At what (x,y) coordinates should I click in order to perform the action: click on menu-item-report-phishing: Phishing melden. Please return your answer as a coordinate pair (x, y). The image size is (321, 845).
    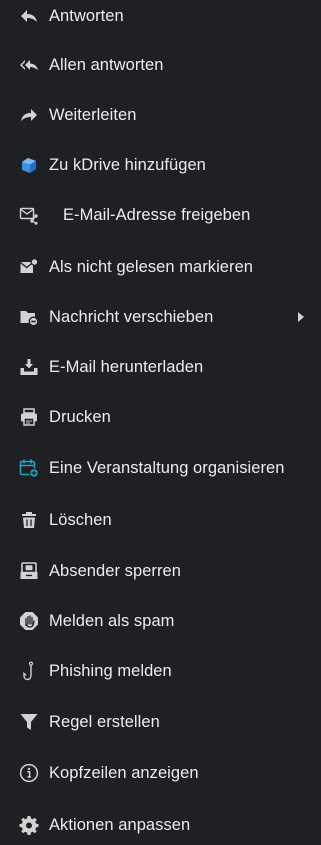
    Looking at the image, I should click on (160, 671).